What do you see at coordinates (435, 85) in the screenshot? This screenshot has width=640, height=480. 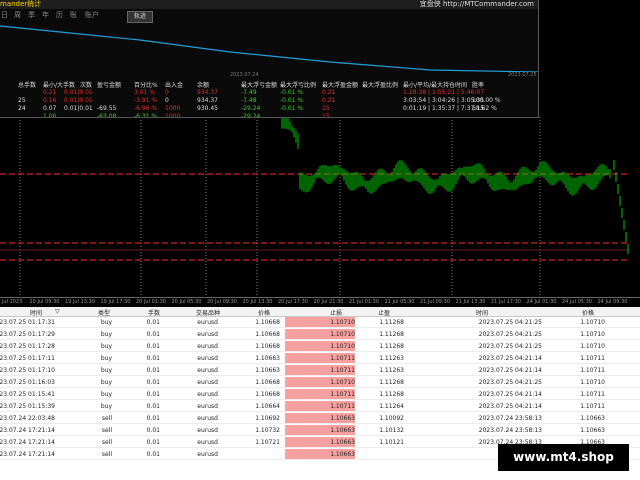 I see `stats-header: 最小/平均/最大持仓时间` at bounding box center [435, 85].